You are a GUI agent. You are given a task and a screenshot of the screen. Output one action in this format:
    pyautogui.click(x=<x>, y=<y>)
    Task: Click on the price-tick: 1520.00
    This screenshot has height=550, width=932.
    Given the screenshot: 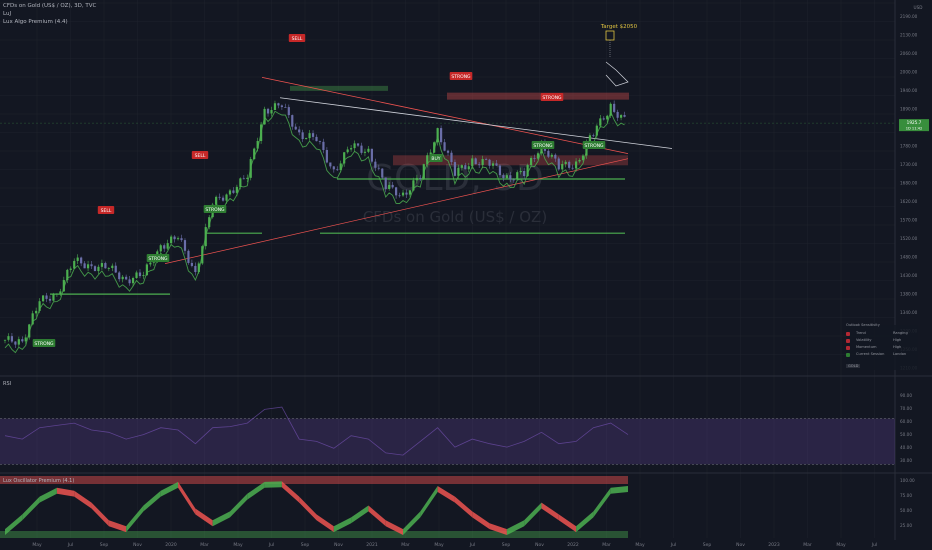 What is the action you would take?
    pyautogui.click(x=909, y=238)
    